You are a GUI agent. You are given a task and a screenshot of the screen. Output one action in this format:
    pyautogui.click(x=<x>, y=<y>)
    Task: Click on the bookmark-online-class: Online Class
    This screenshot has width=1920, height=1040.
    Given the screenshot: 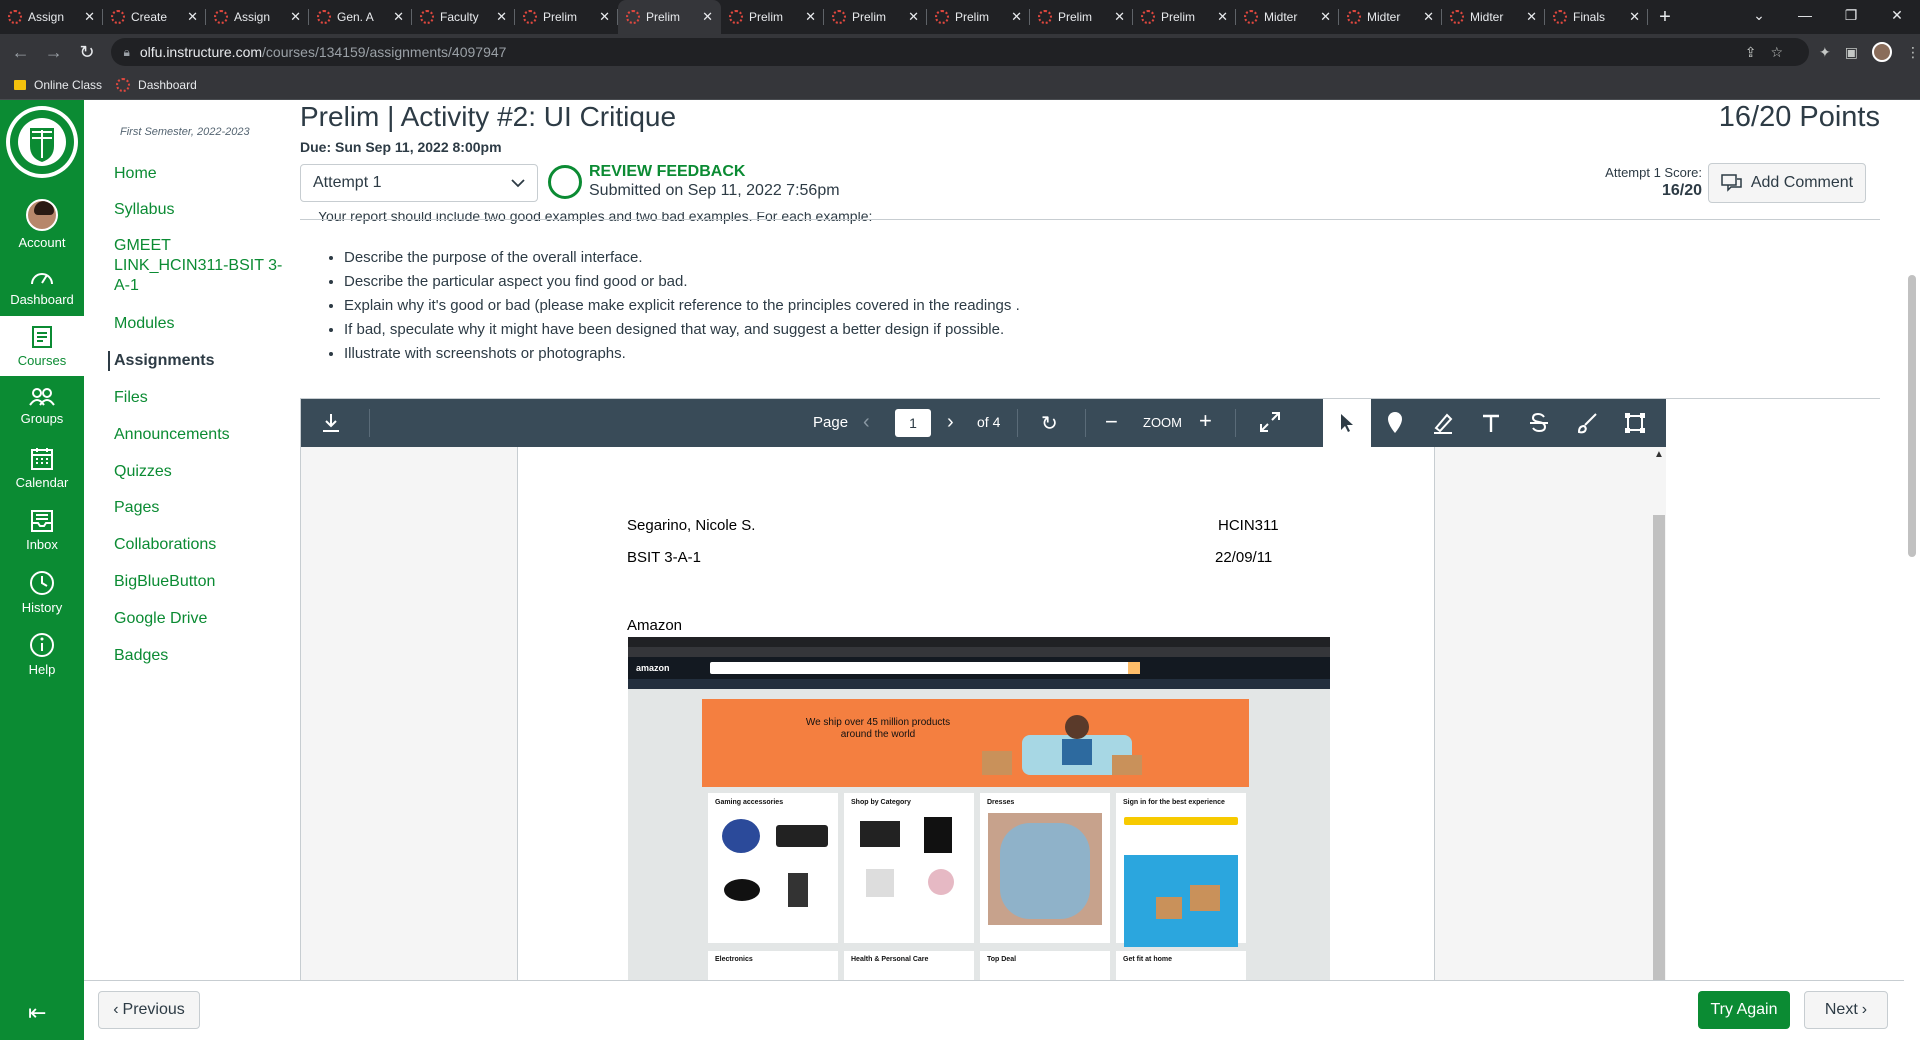 What is the action you would take?
    pyautogui.click(x=58, y=85)
    